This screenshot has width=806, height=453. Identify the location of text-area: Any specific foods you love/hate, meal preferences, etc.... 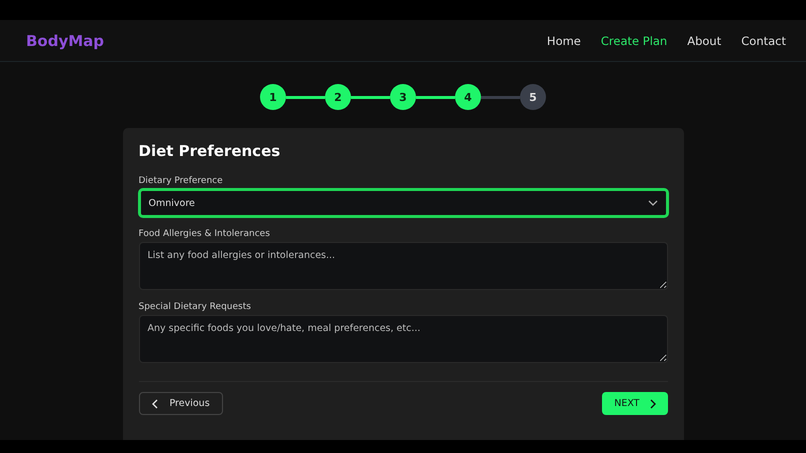
(403, 339).